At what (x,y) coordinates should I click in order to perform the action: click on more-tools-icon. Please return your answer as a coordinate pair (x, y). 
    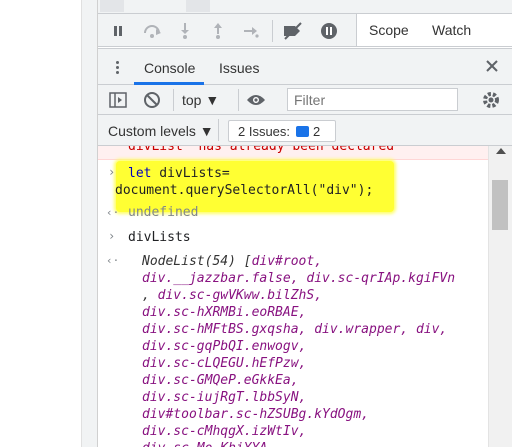
    Looking at the image, I should click on (117, 68).